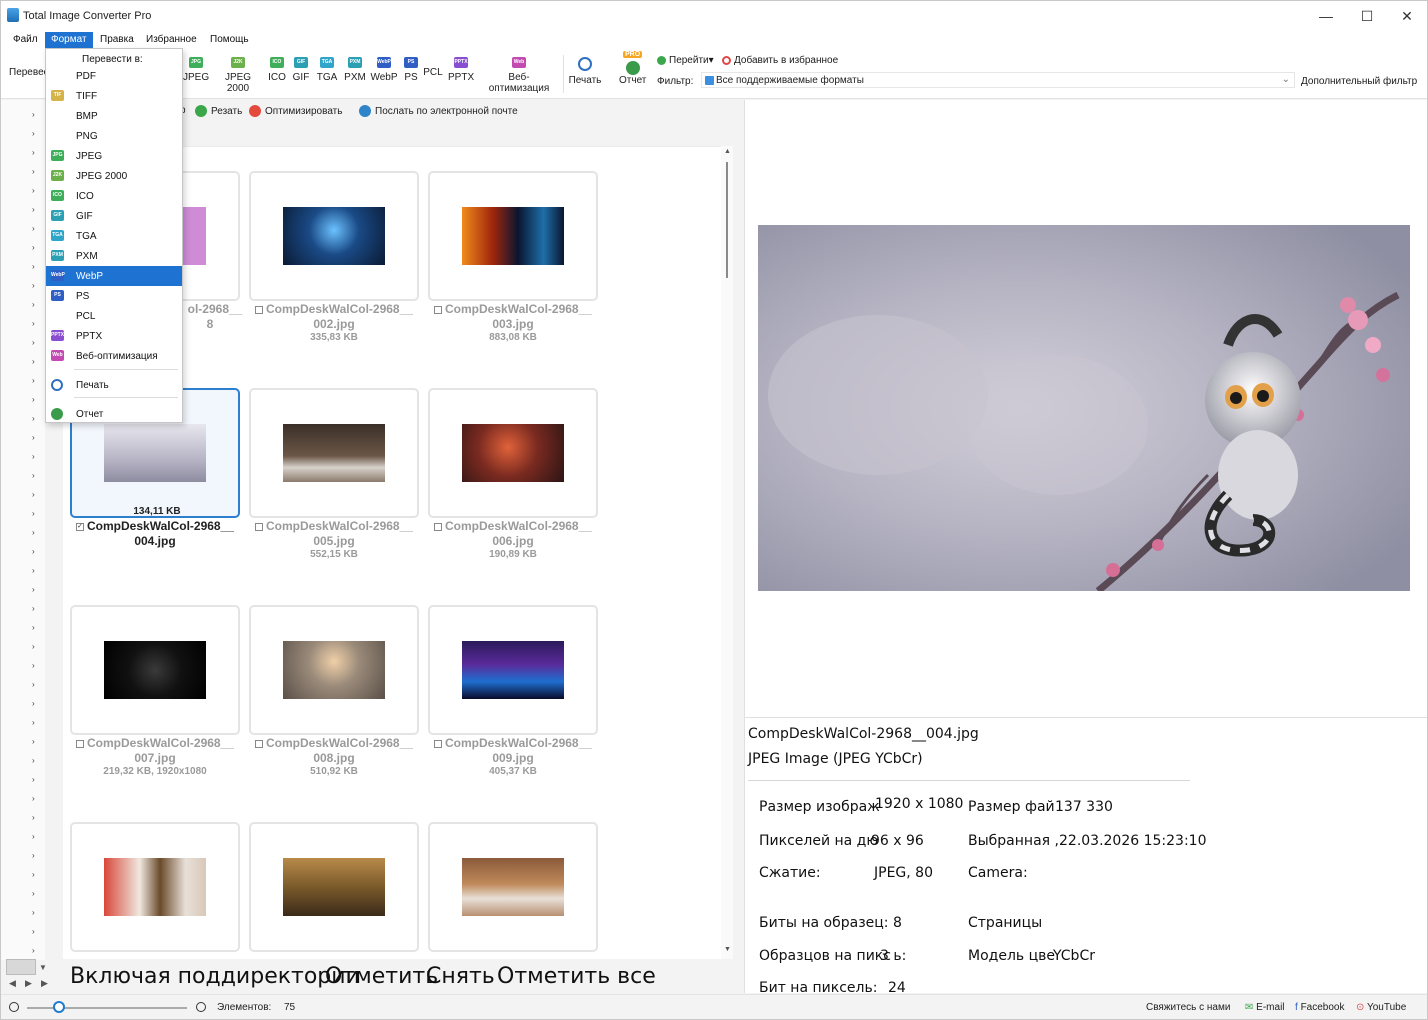 The image size is (1428, 1020). What do you see at coordinates (519, 77) in the screenshot?
I see `web-optimize-button: Web Веб-оптимизация` at bounding box center [519, 77].